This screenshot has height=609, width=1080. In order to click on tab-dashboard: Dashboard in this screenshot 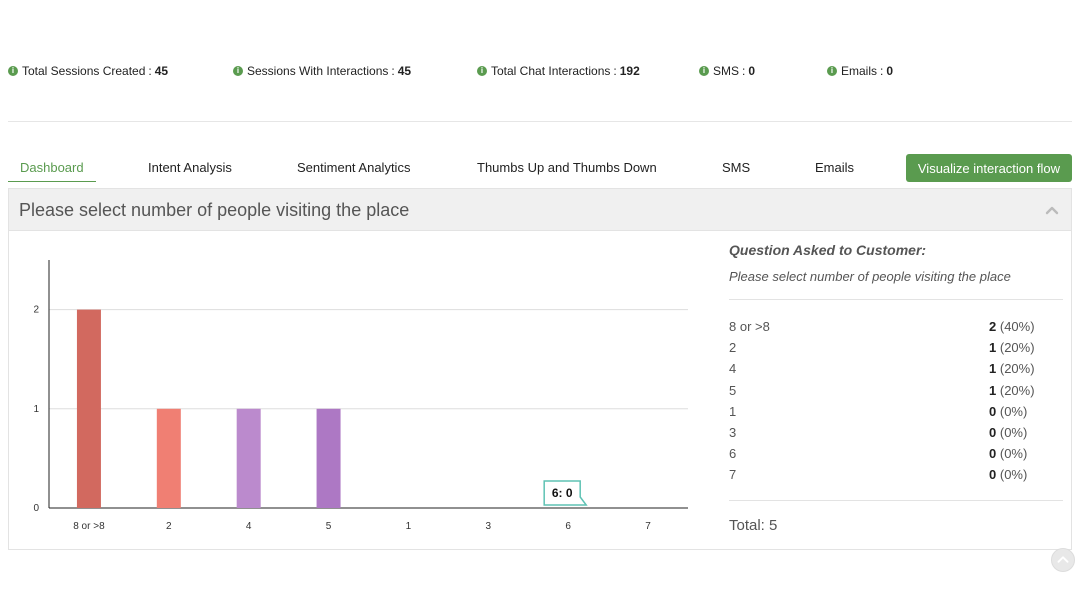, I will do `click(52, 168)`.